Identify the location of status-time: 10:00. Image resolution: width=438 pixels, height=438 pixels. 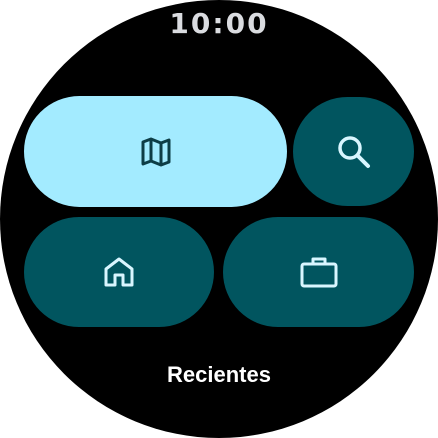
(219, 23).